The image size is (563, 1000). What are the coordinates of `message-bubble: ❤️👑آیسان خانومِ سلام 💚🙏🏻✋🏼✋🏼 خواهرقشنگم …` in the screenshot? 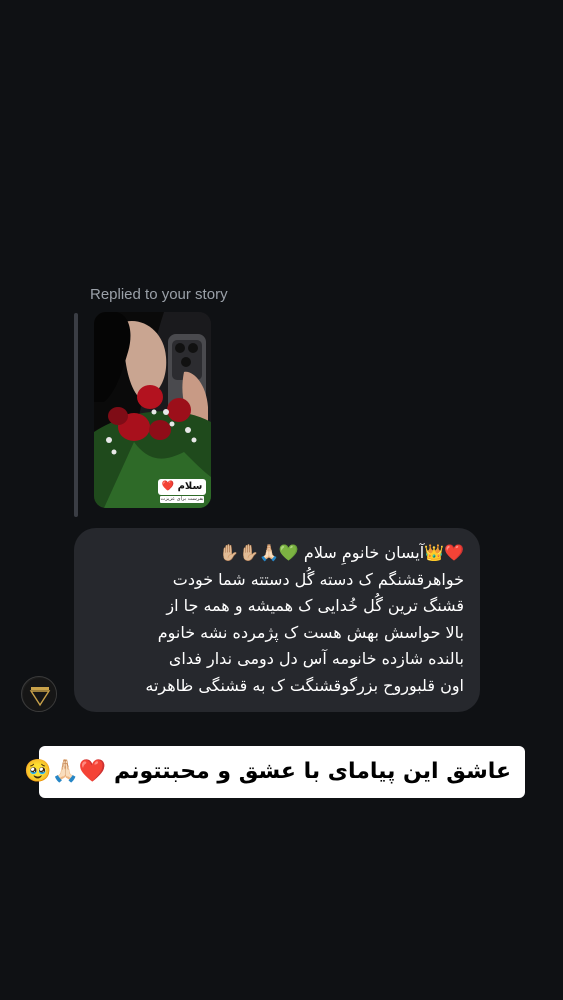 It's located at (277, 620).